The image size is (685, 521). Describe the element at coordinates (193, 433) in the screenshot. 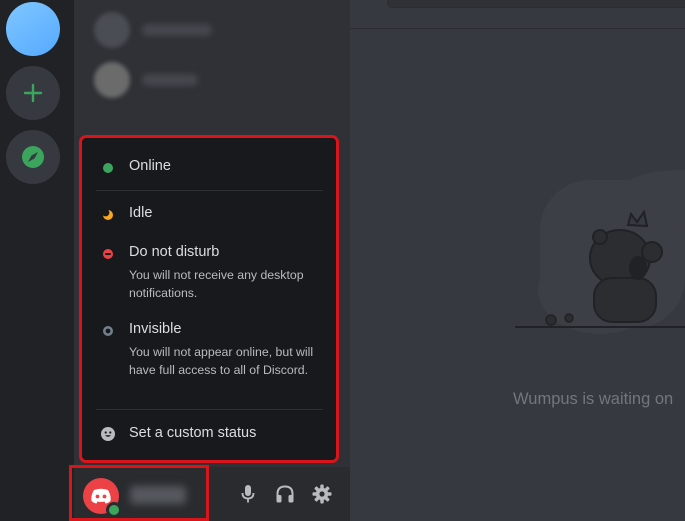

I see `custom-status-label: Set a custom status` at that location.